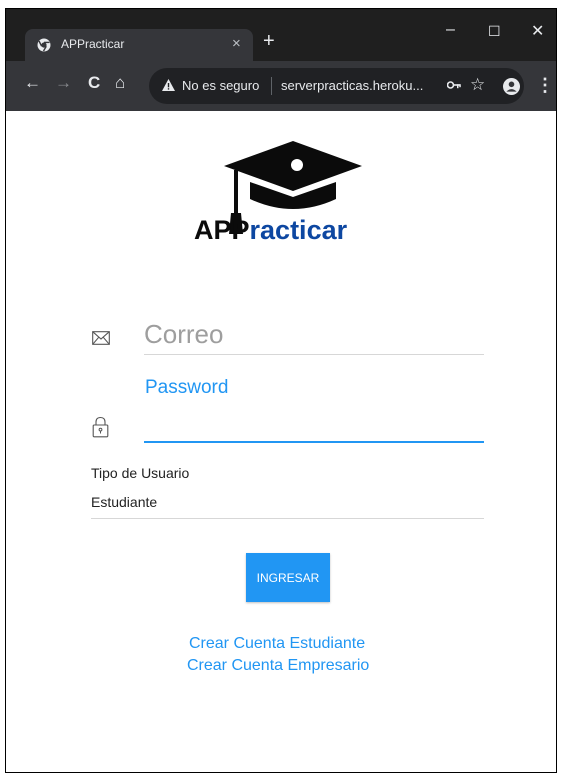 This screenshot has width=564, height=776. I want to click on maximize-button: ☐, so click(494, 31).